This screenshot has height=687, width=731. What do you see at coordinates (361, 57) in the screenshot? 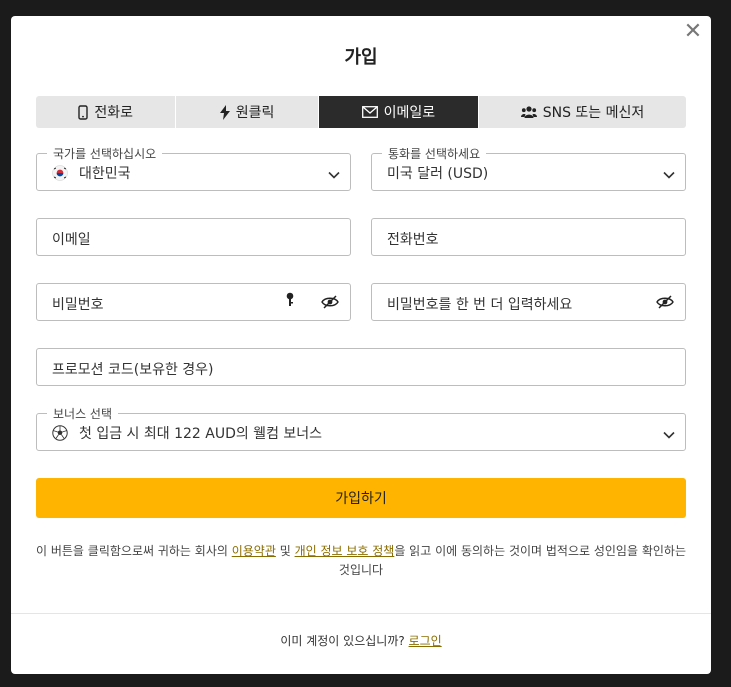
I see `modal-title: 가입` at bounding box center [361, 57].